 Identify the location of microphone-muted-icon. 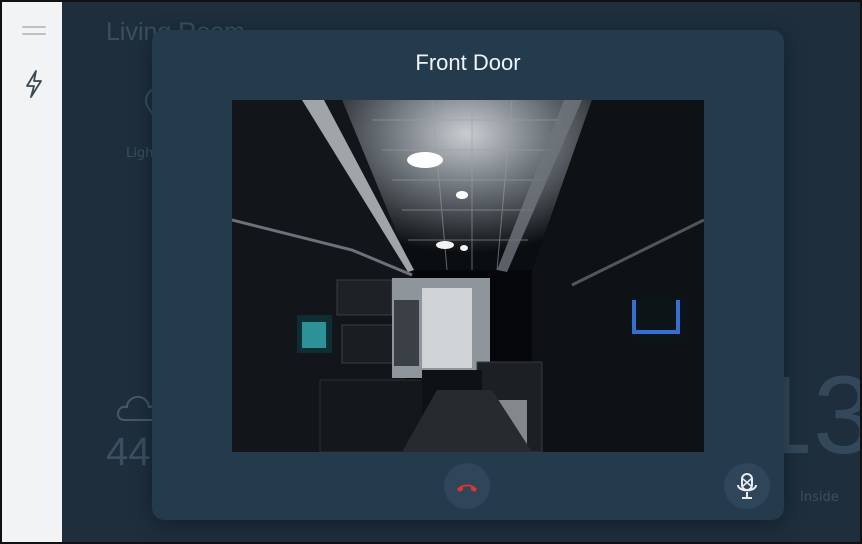
(747, 486).